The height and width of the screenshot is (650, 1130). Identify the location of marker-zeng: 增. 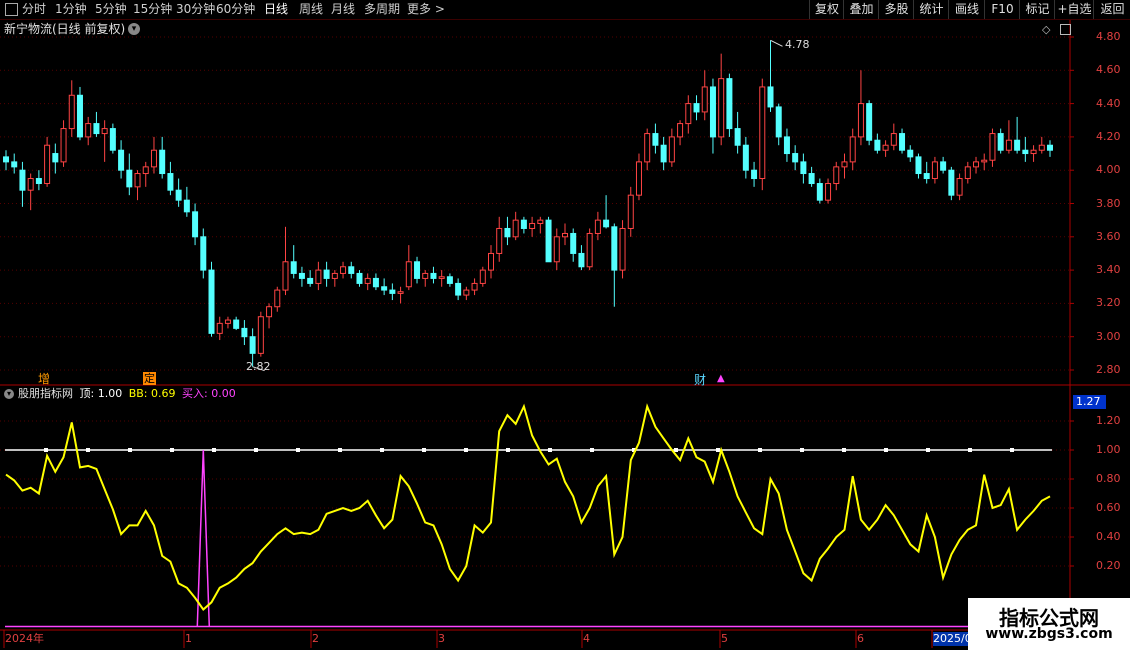
(44, 378).